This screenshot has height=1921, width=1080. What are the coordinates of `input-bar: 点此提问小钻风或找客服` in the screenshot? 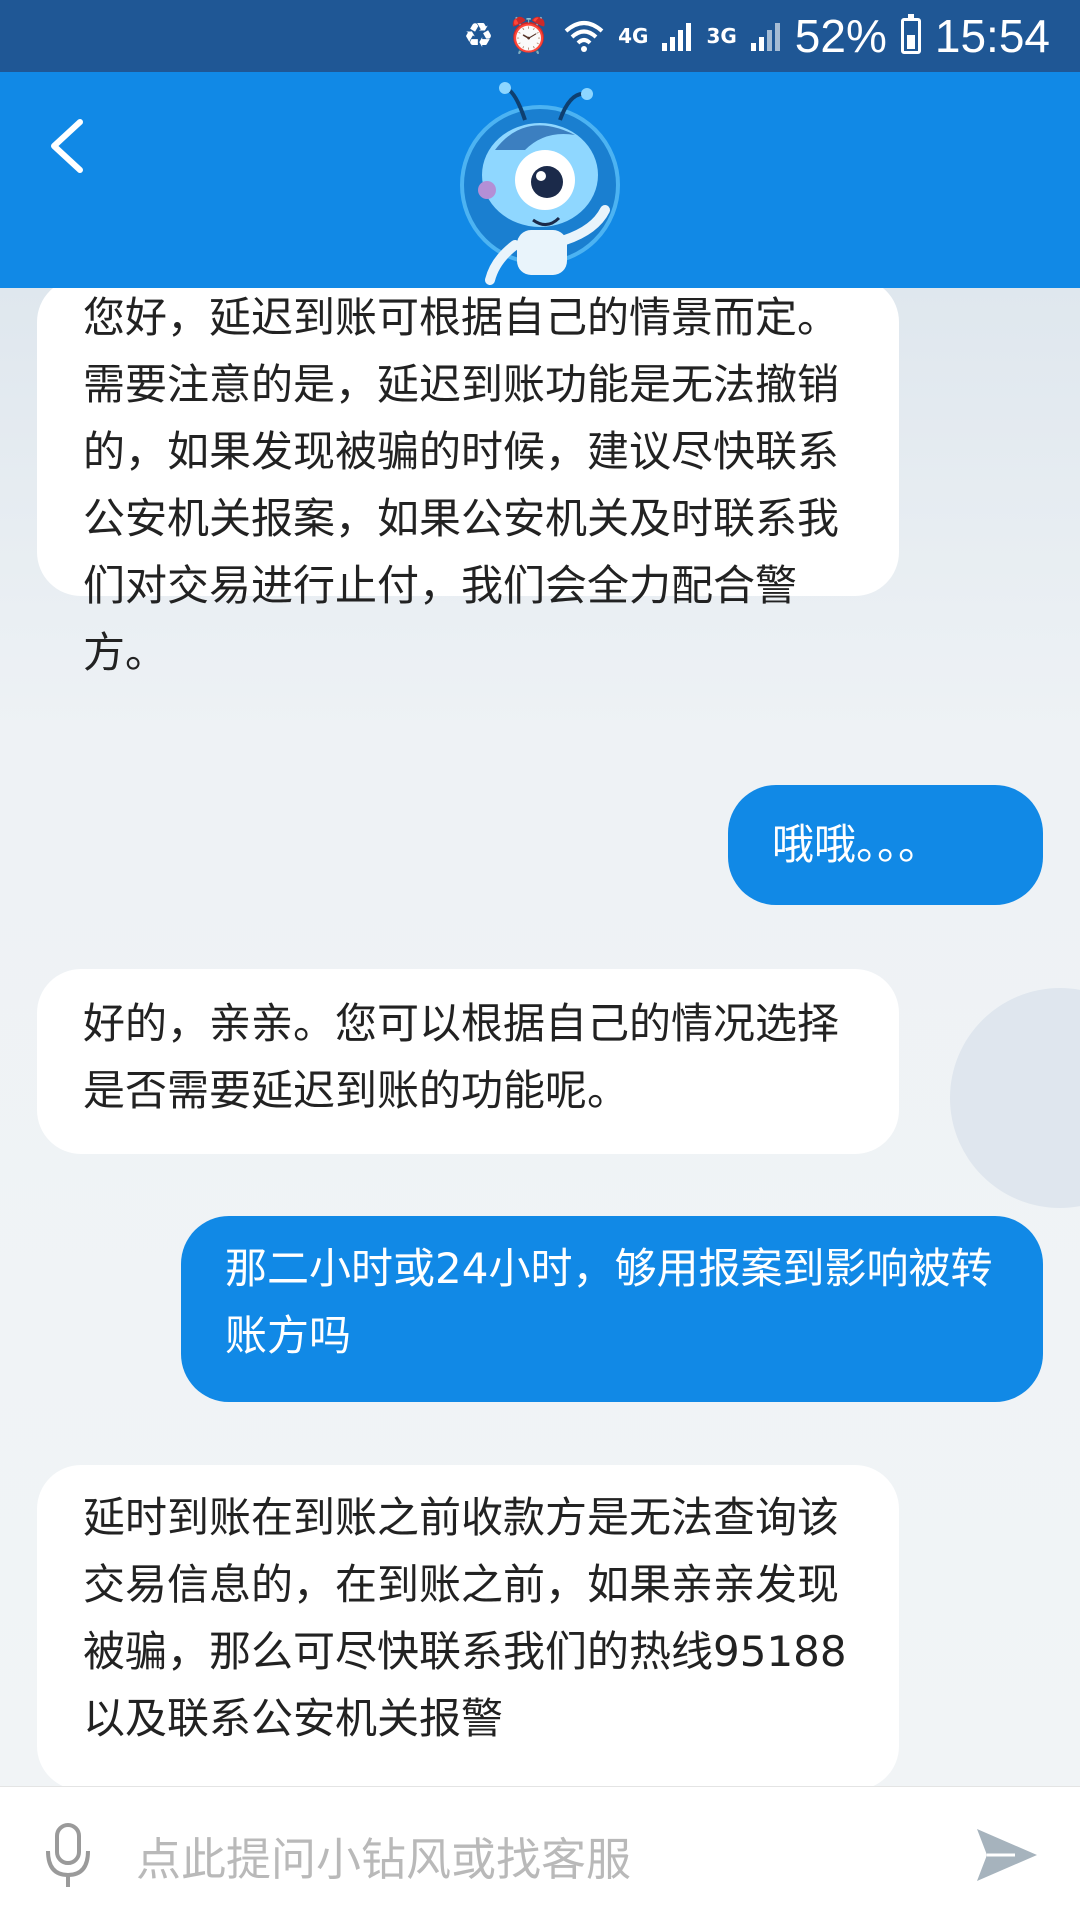 It's located at (540, 1853).